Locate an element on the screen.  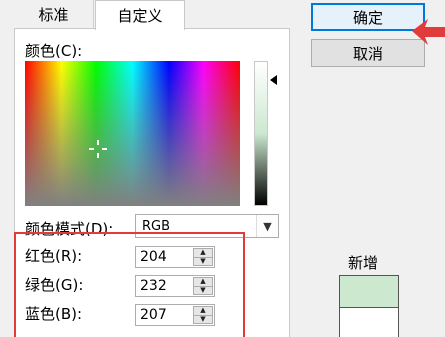
cancel-button-label: 取消 is located at coordinates (367, 53).